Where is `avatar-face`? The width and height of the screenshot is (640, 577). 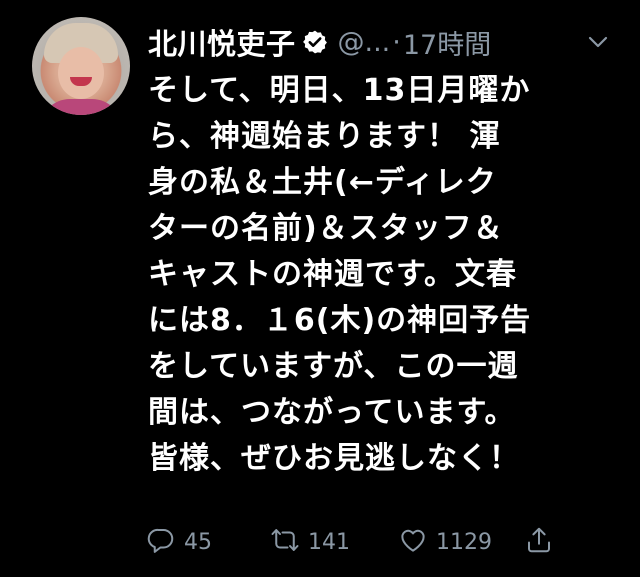
avatar-face is located at coordinates (81, 73).